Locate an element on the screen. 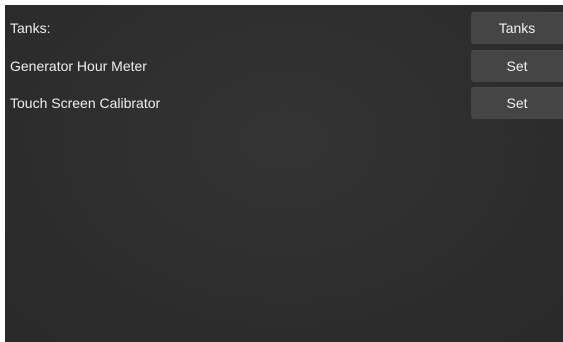 This screenshot has height=342, width=563. settings-row-tanks: Tanks is located at coordinates (284, 28).